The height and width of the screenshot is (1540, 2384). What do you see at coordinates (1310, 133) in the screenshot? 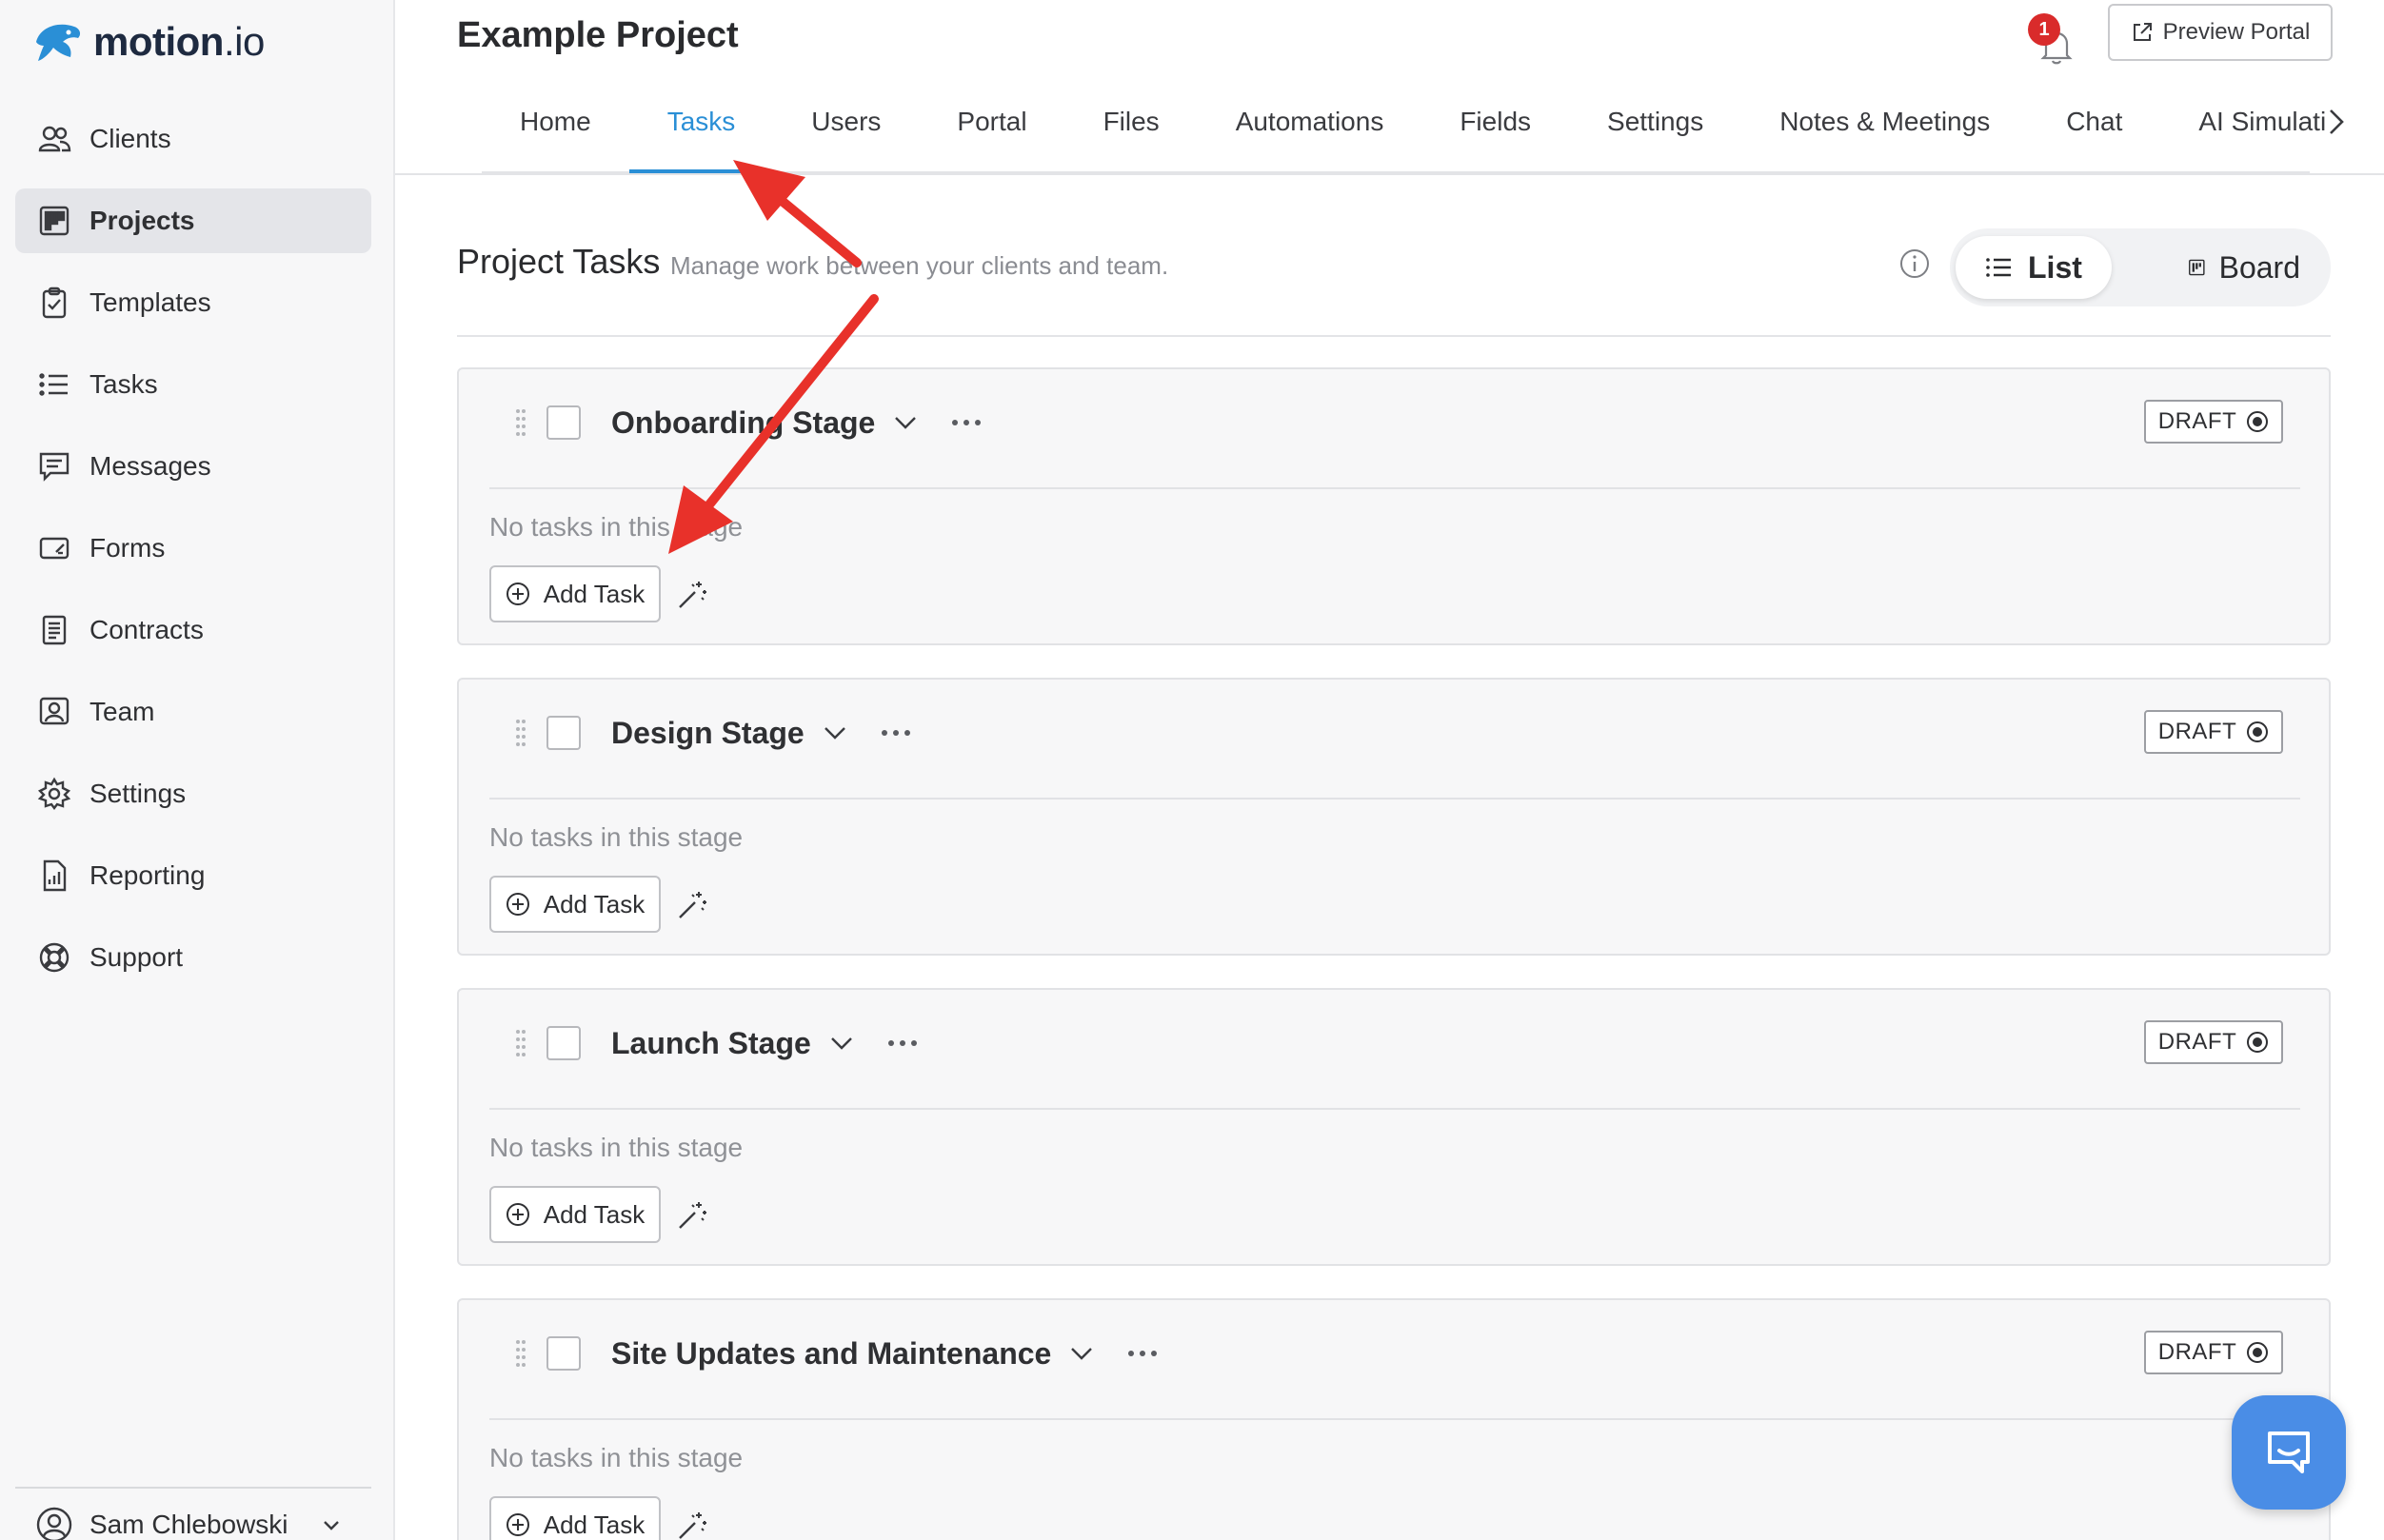
I see `tab-automations: Automations` at bounding box center [1310, 133].